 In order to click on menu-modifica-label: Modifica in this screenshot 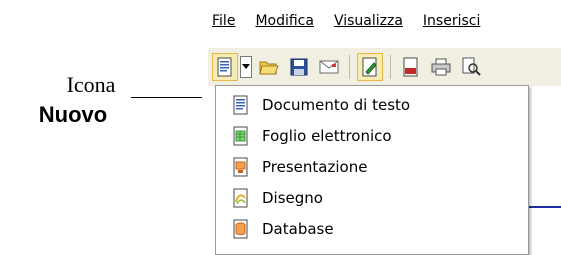, I will do `click(284, 21)`.